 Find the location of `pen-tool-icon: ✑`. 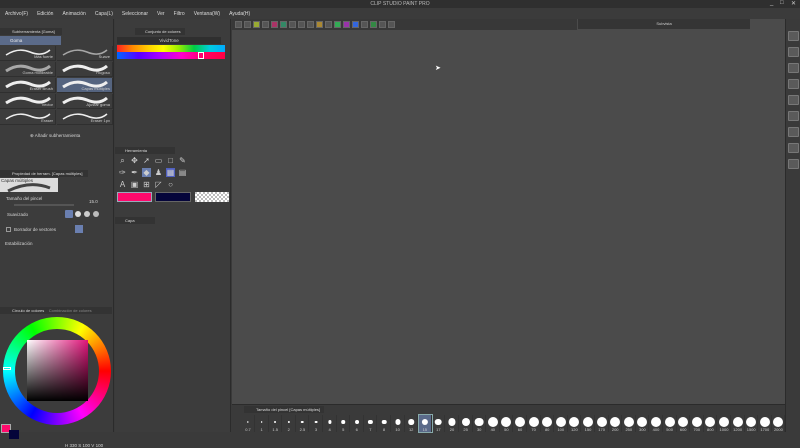

pen-tool-icon: ✑ is located at coordinates (122, 172).